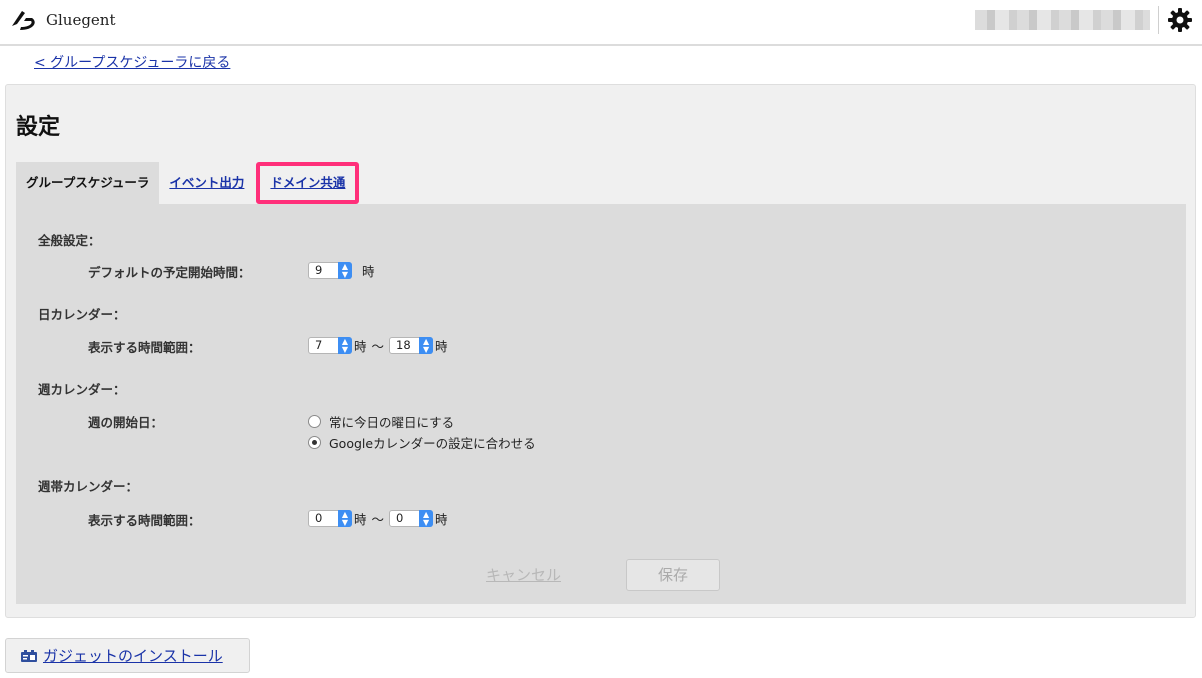 This screenshot has width=1202, height=678. Describe the element at coordinates (1180, 20) in the screenshot. I see `gear-icon` at that location.